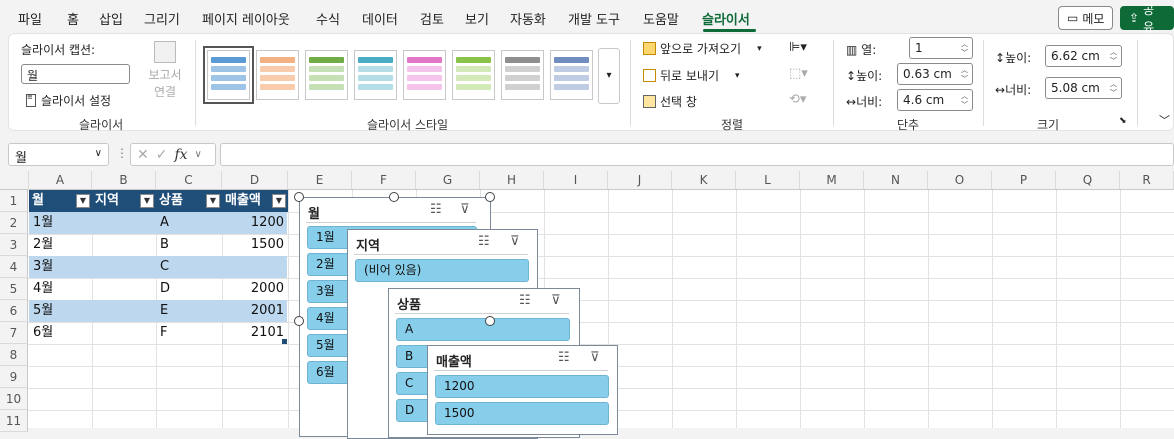 Image resolution: width=1174 pixels, height=439 pixels. Describe the element at coordinates (576, 180) in the screenshot. I see `col-header-i: I` at that location.